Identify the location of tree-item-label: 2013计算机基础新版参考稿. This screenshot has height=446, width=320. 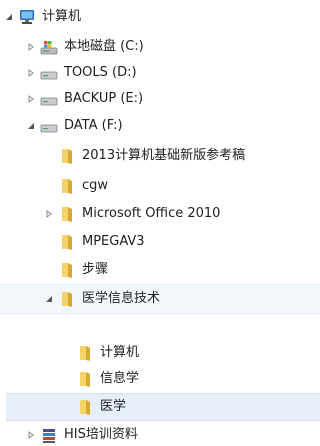
(164, 155).